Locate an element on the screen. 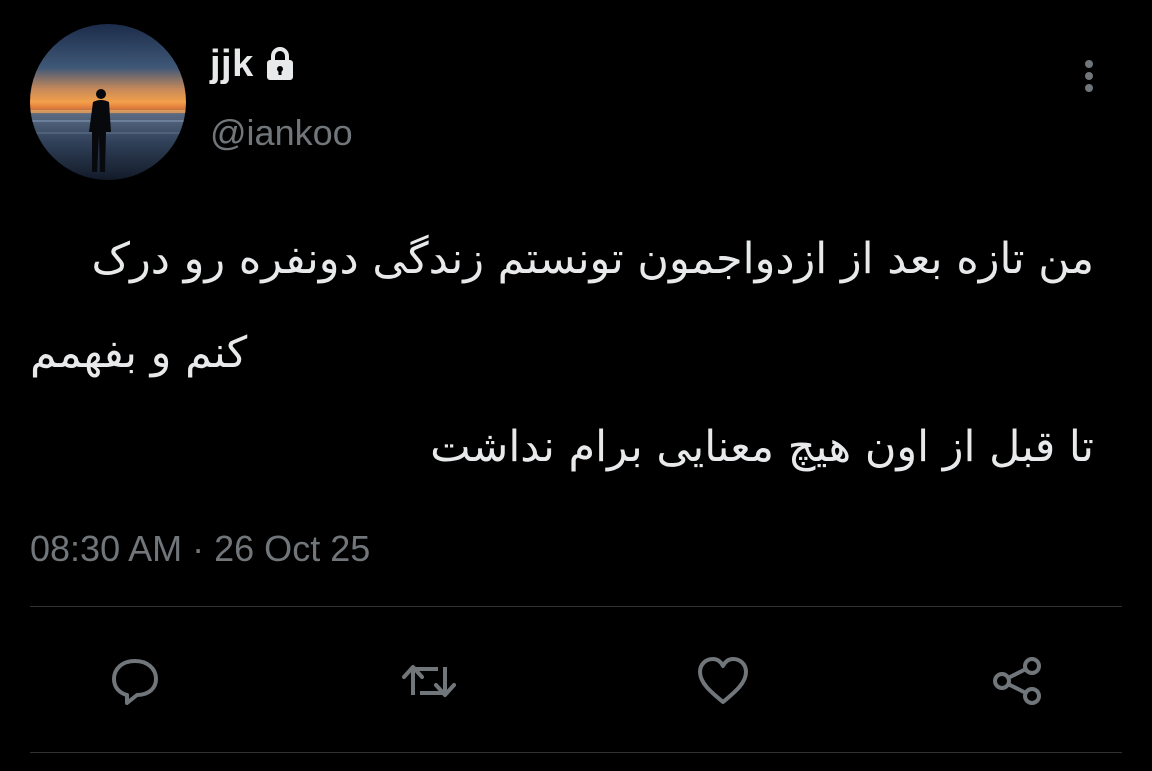  share-icon is located at coordinates (1017, 681).